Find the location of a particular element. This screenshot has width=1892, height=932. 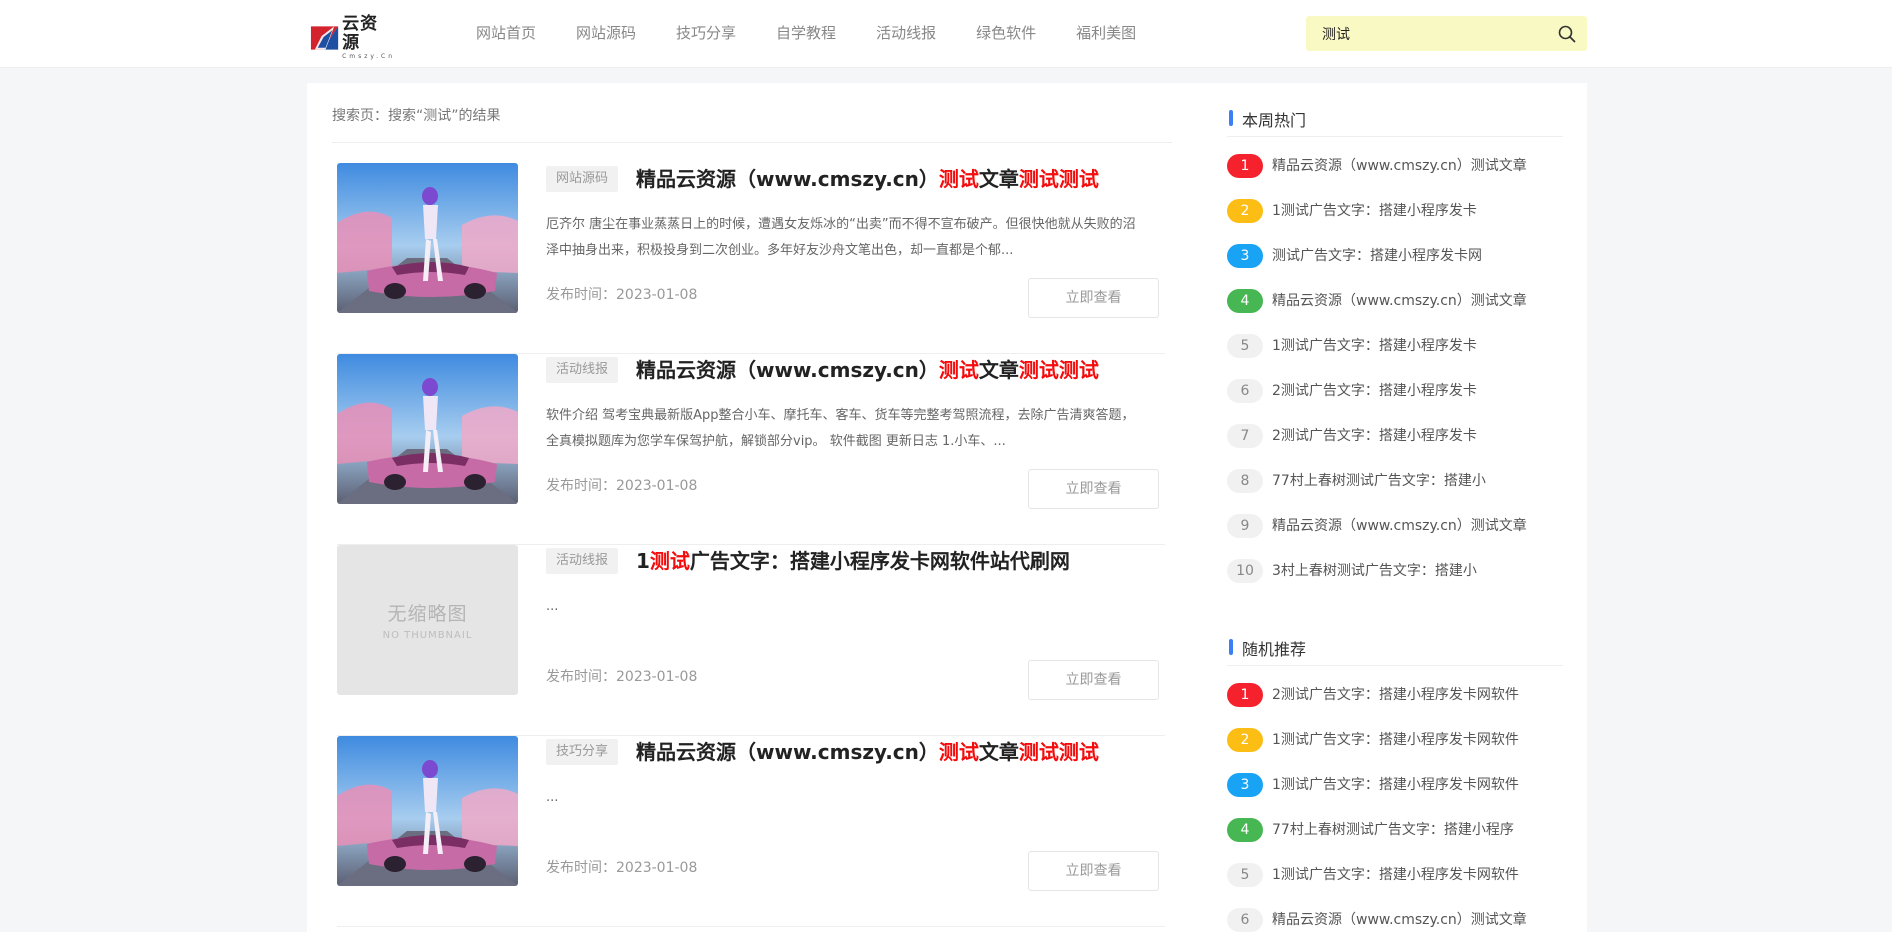

logo-mark-icon is located at coordinates (324, 38).